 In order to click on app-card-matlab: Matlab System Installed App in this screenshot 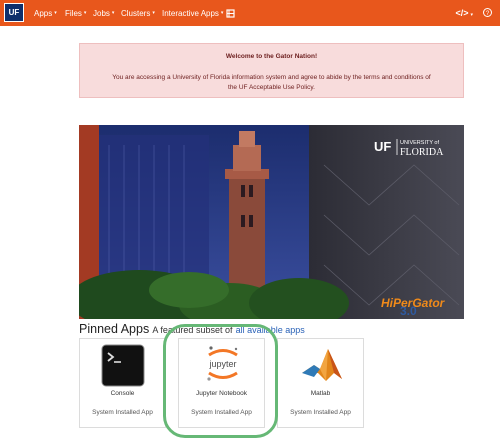, I will do `click(320, 383)`.